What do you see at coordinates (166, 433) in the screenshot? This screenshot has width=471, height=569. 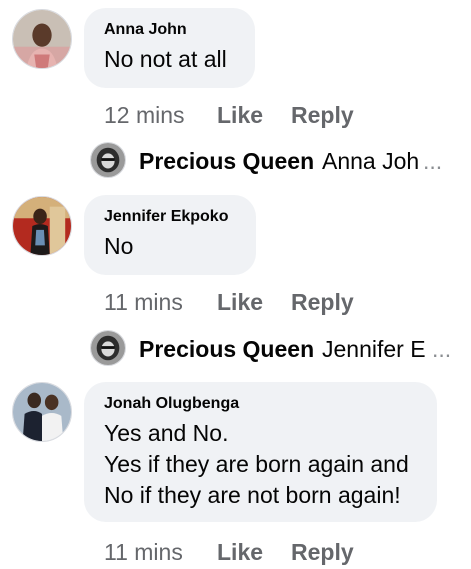 I see `comment-text-line: Yes and No.` at bounding box center [166, 433].